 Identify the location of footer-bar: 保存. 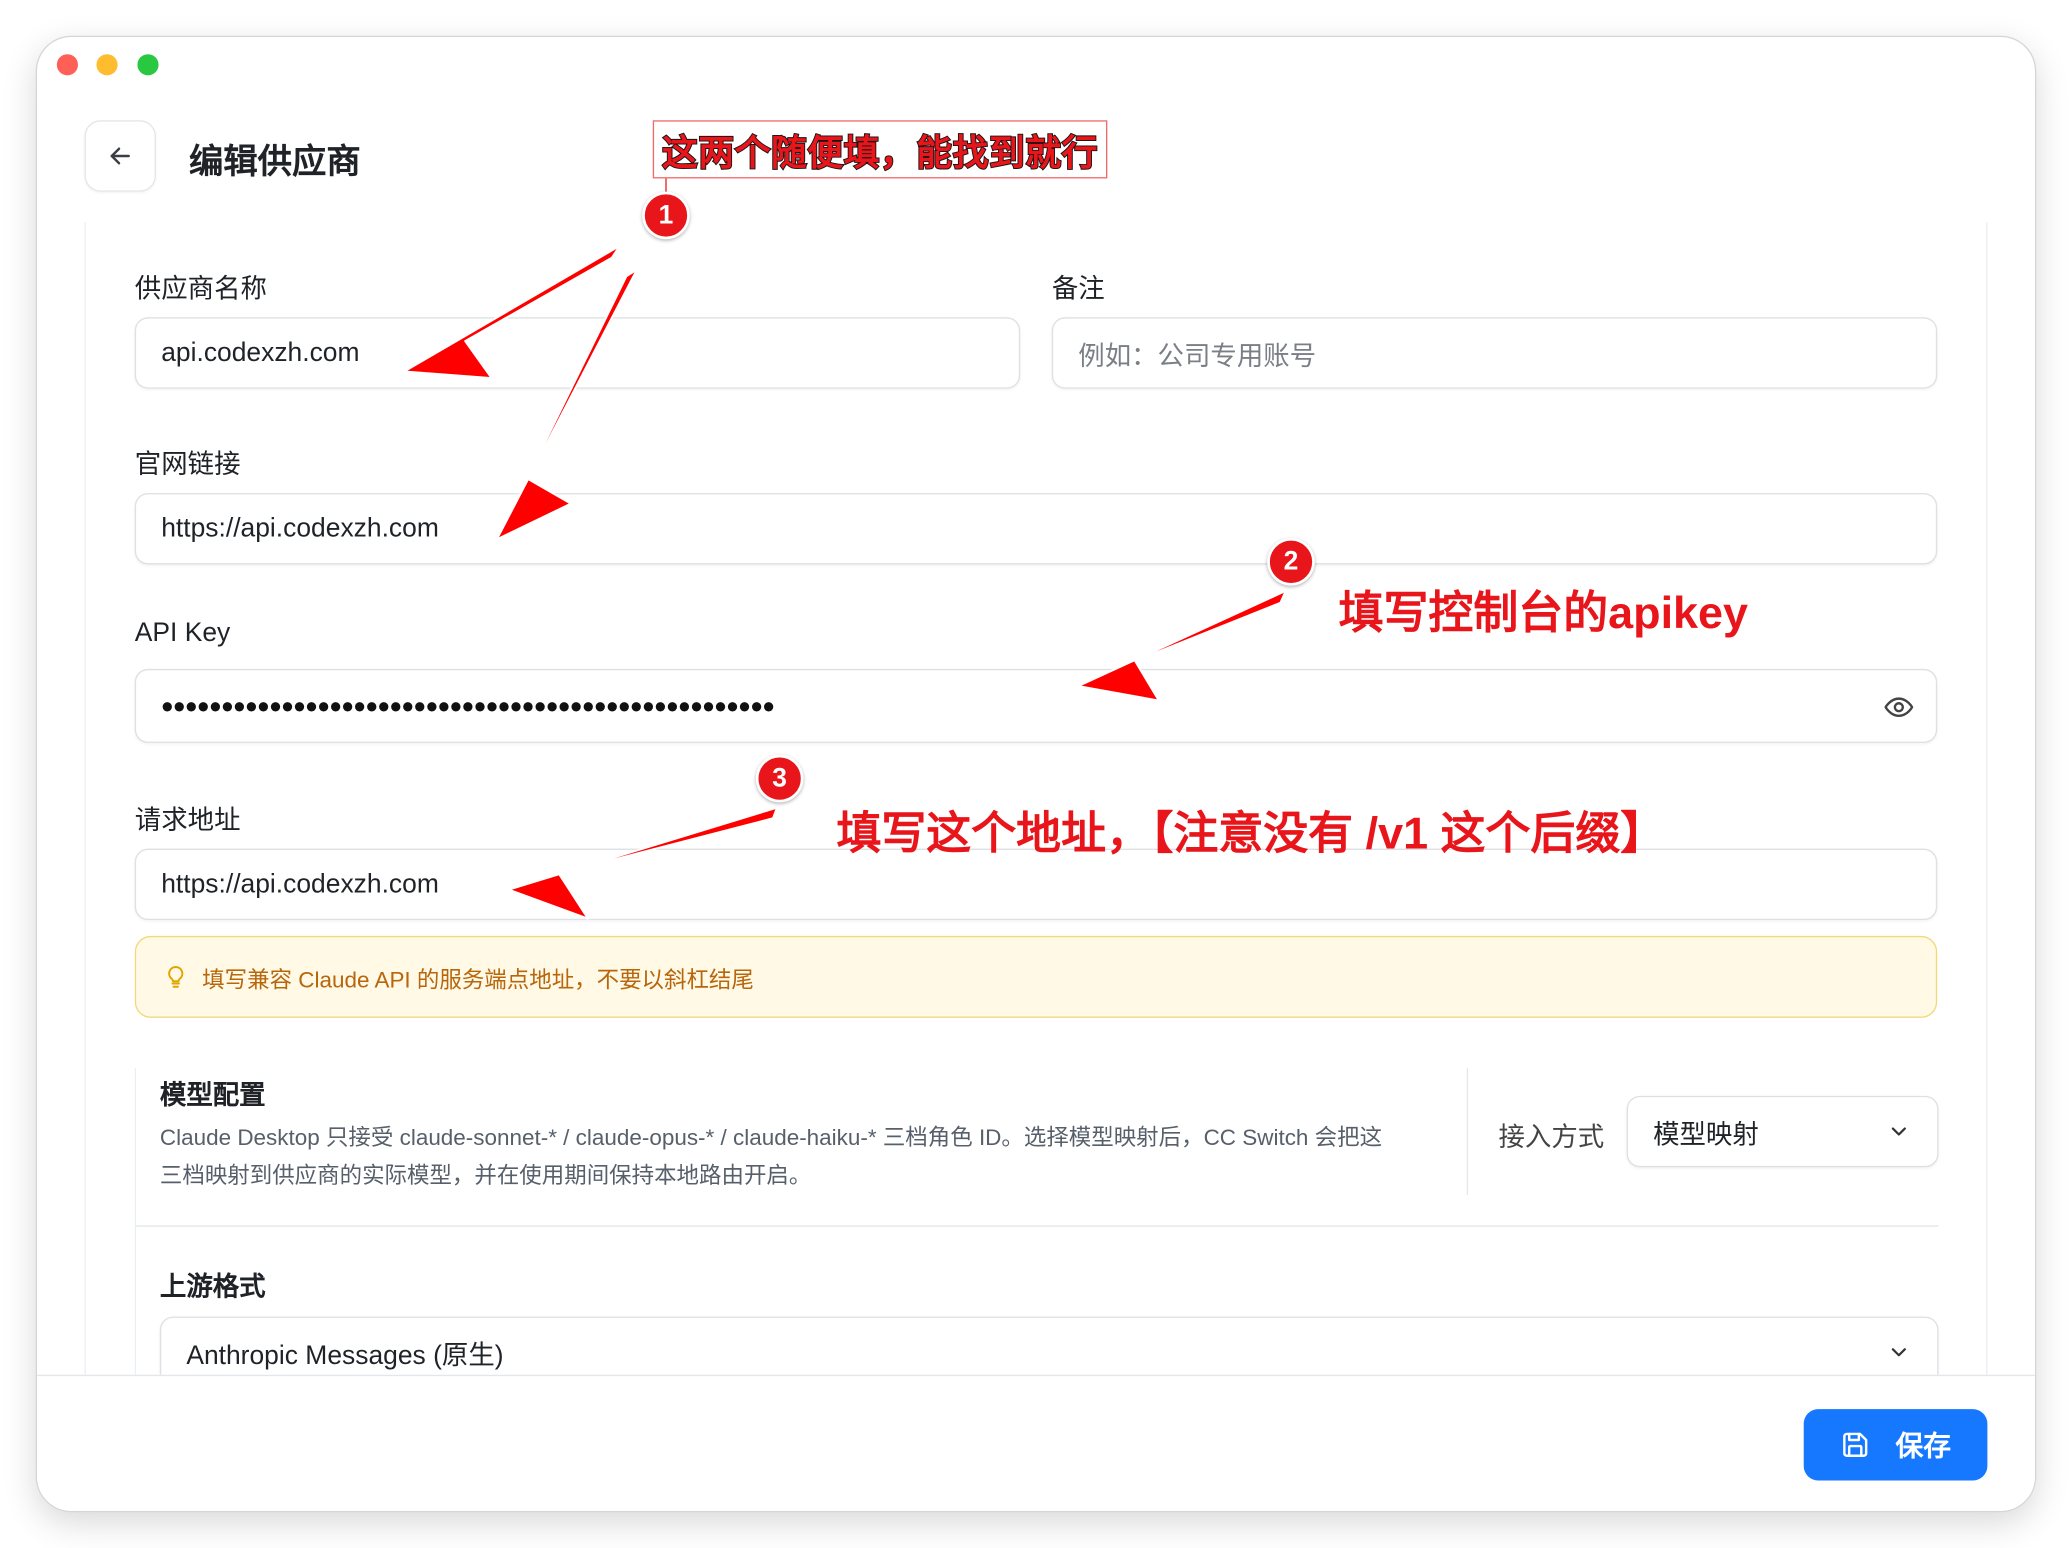
(1035, 1442).